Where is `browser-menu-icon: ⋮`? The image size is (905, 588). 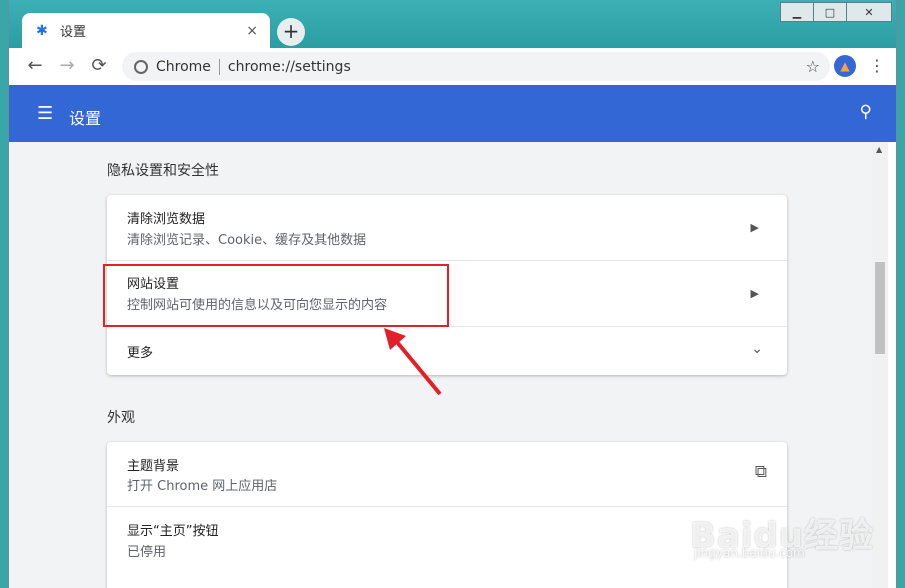 browser-menu-icon: ⋮ is located at coordinates (877, 65).